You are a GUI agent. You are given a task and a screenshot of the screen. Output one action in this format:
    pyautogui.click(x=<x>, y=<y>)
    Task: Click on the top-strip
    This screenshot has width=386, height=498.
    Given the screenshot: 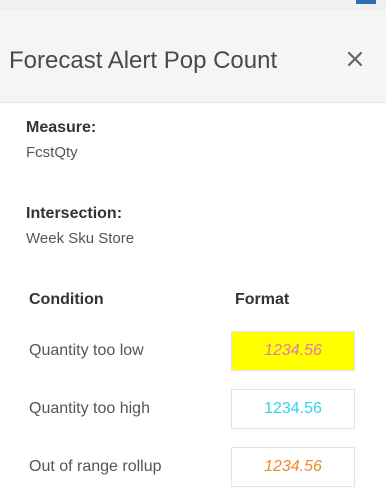 What is the action you would take?
    pyautogui.click(x=193, y=5)
    